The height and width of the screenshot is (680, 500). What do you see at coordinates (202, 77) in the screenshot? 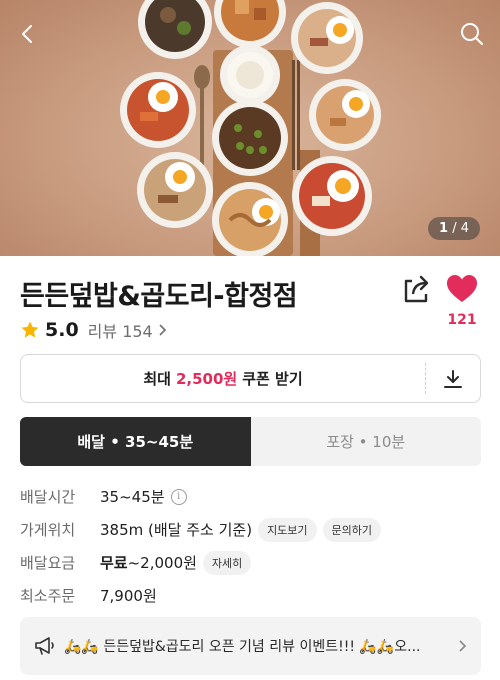
I see `spoon` at bounding box center [202, 77].